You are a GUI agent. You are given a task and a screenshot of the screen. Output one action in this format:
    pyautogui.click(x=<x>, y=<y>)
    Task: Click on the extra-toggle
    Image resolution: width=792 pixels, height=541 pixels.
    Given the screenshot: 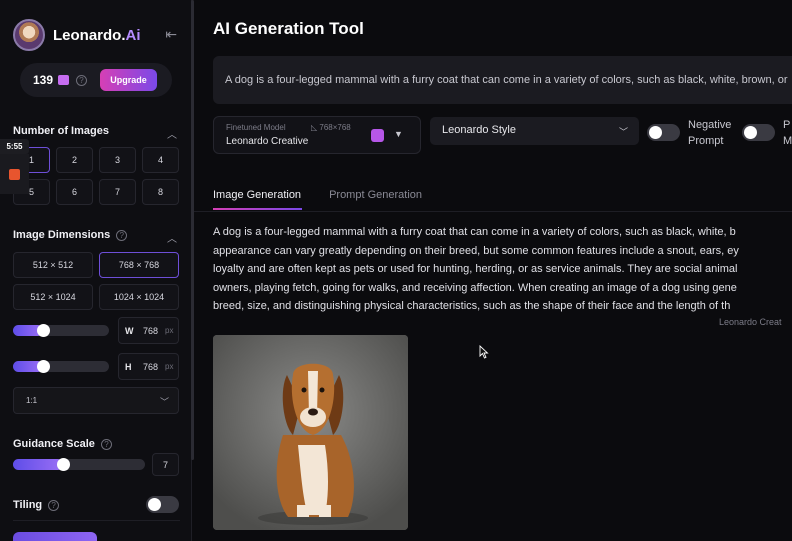 What is the action you would take?
    pyautogui.click(x=758, y=132)
    